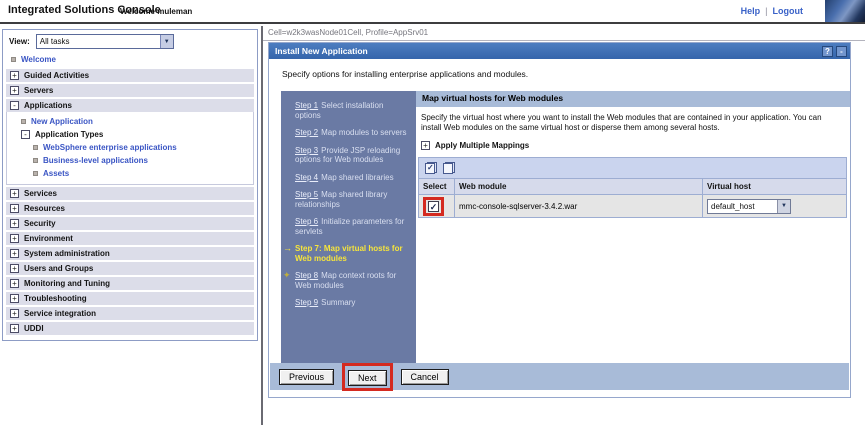  Describe the element at coordinates (341, 199) in the screenshot. I see `wizard-step-5: Step 5 Map shared library relationships` at that location.